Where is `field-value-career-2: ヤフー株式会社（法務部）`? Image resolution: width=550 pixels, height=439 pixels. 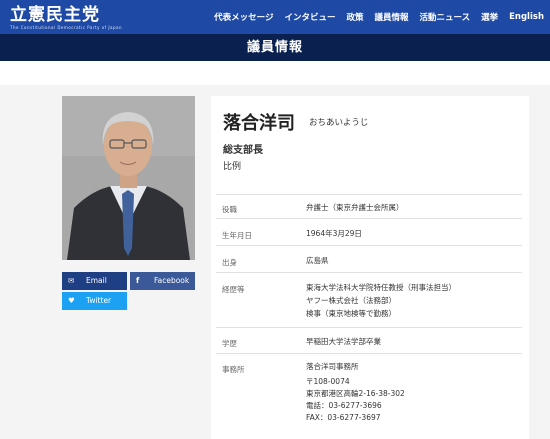 field-value-career-2: ヤフー株式会社（法務部） is located at coordinates (351, 300).